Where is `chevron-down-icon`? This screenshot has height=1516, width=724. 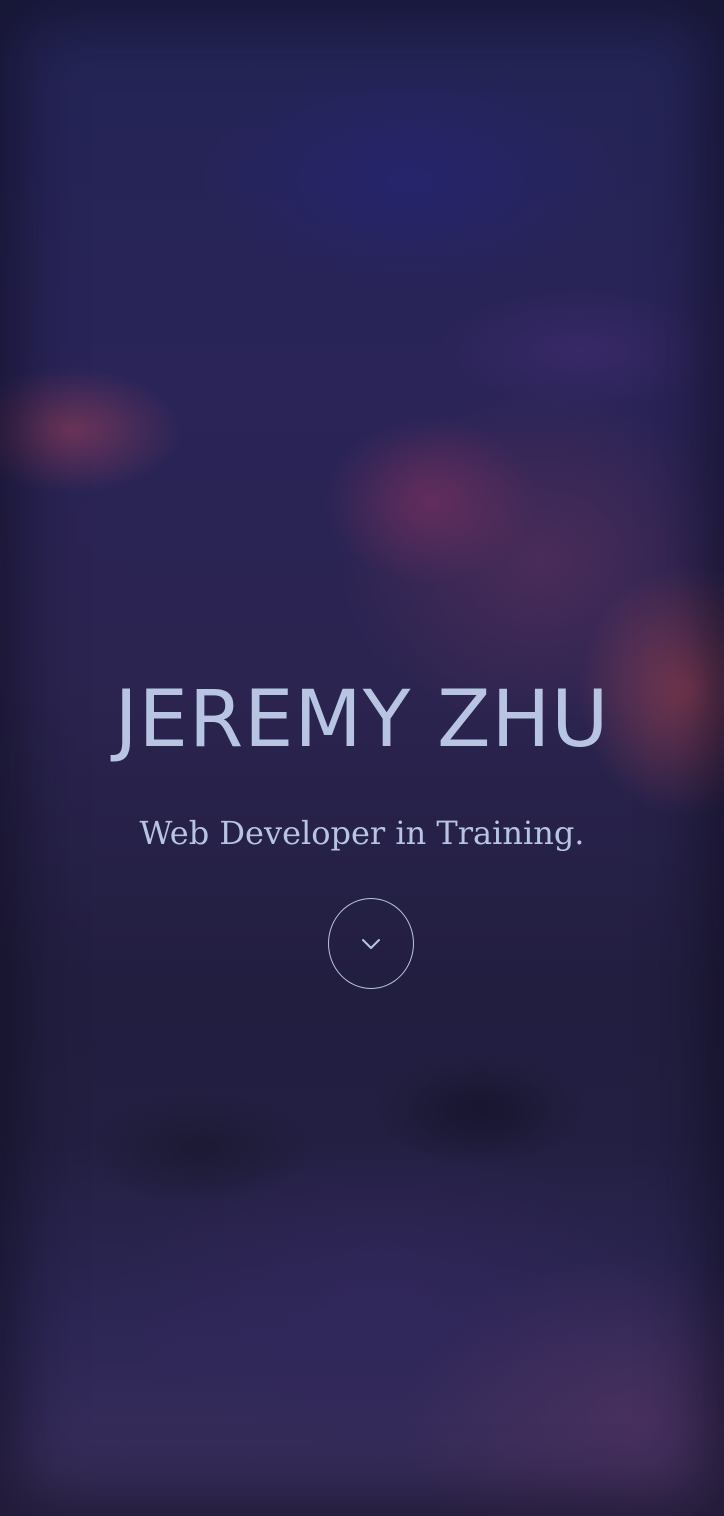
chevron-down-icon is located at coordinates (371, 943).